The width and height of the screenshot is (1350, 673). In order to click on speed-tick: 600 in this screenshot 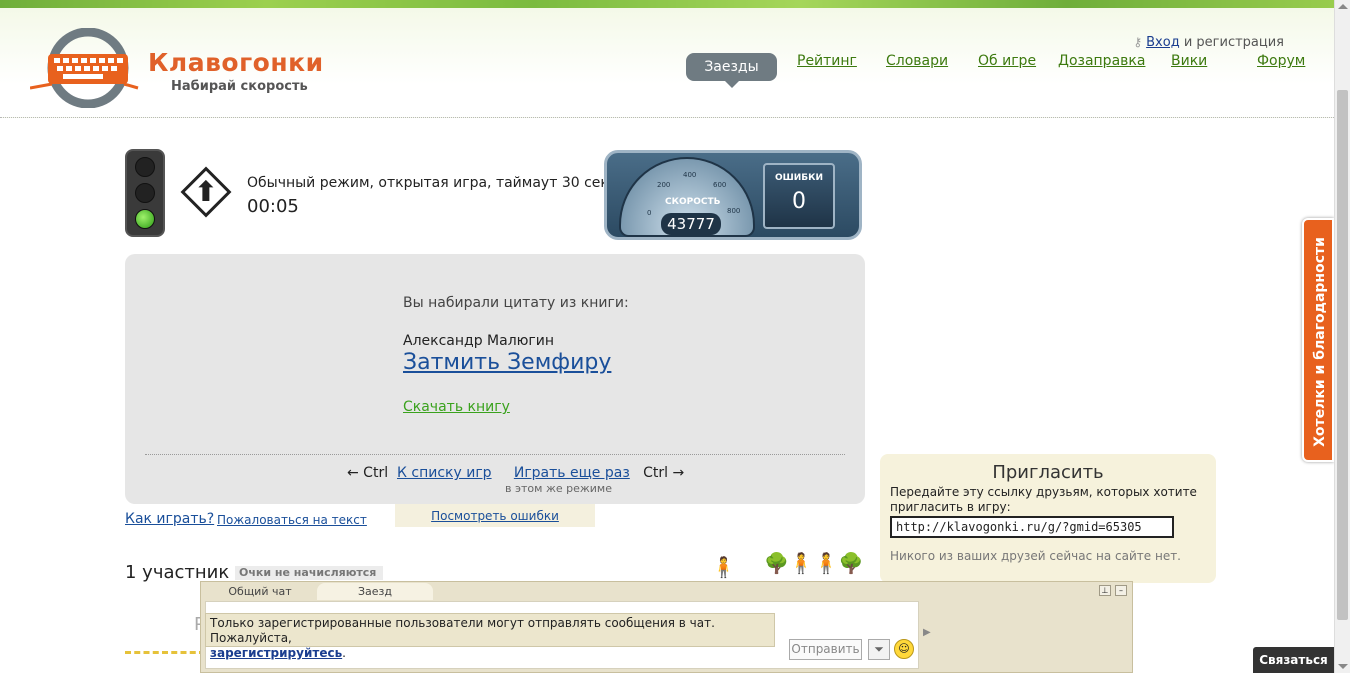, I will do `click(720, 185)`.